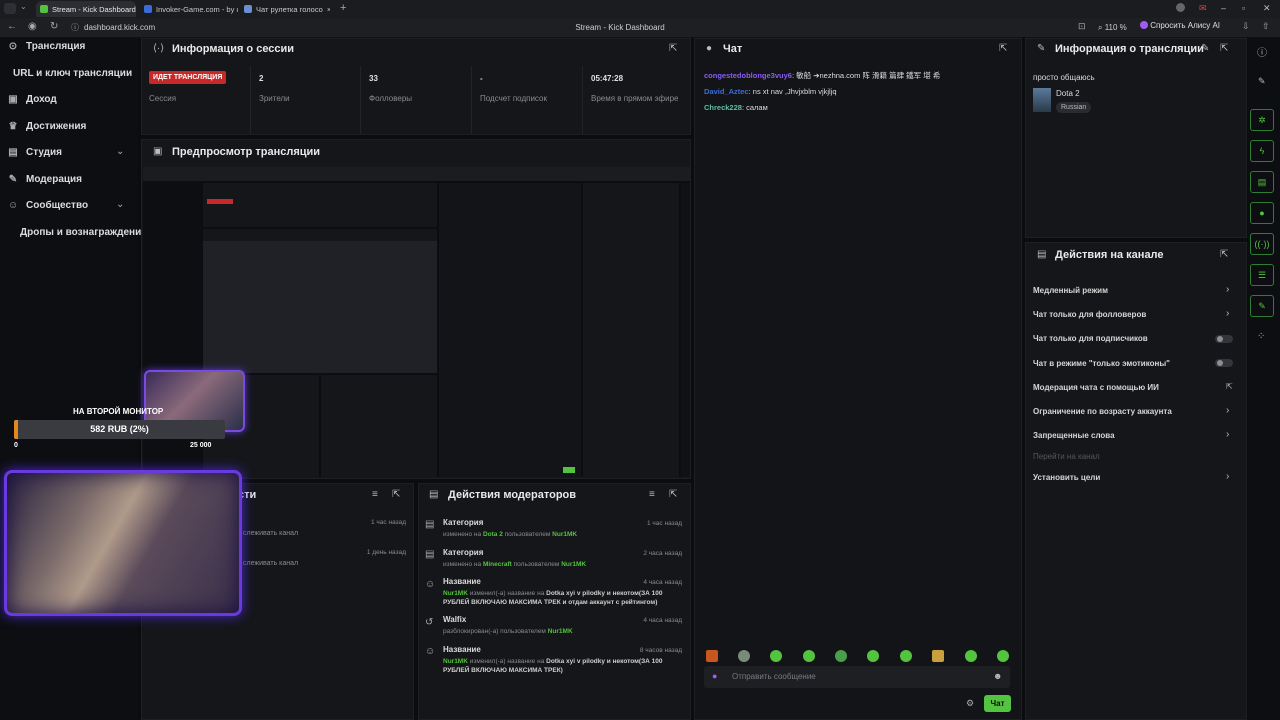  I want to click on site-info-icon: ⓘ, so click(75, 27).